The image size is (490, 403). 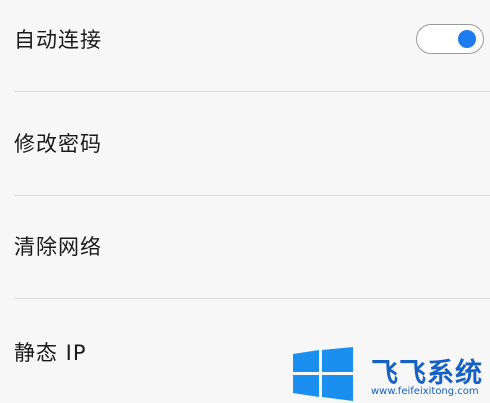 I want to click on clear-network-row: 清除网络, so click(x=245, y=246).